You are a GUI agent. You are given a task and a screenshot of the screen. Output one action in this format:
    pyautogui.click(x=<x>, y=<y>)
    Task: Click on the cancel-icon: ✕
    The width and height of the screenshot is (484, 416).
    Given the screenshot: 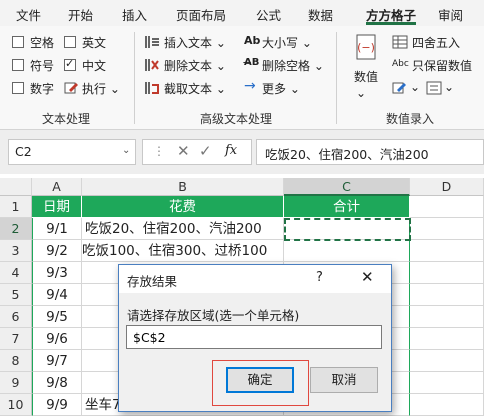 What is the action you would take?
    pyautogui.click(x=183, y=151)
    